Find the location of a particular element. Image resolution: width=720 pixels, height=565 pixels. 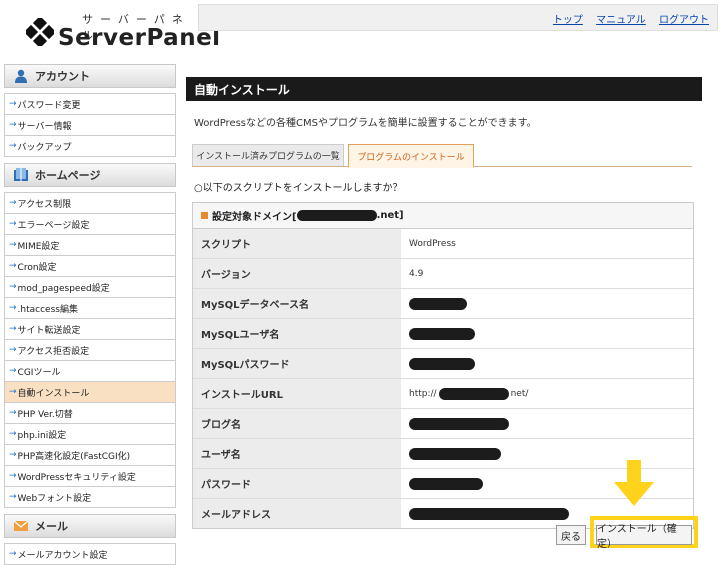

sidebar-item-label: サーバー情報 is located at coordinates (44, 126).